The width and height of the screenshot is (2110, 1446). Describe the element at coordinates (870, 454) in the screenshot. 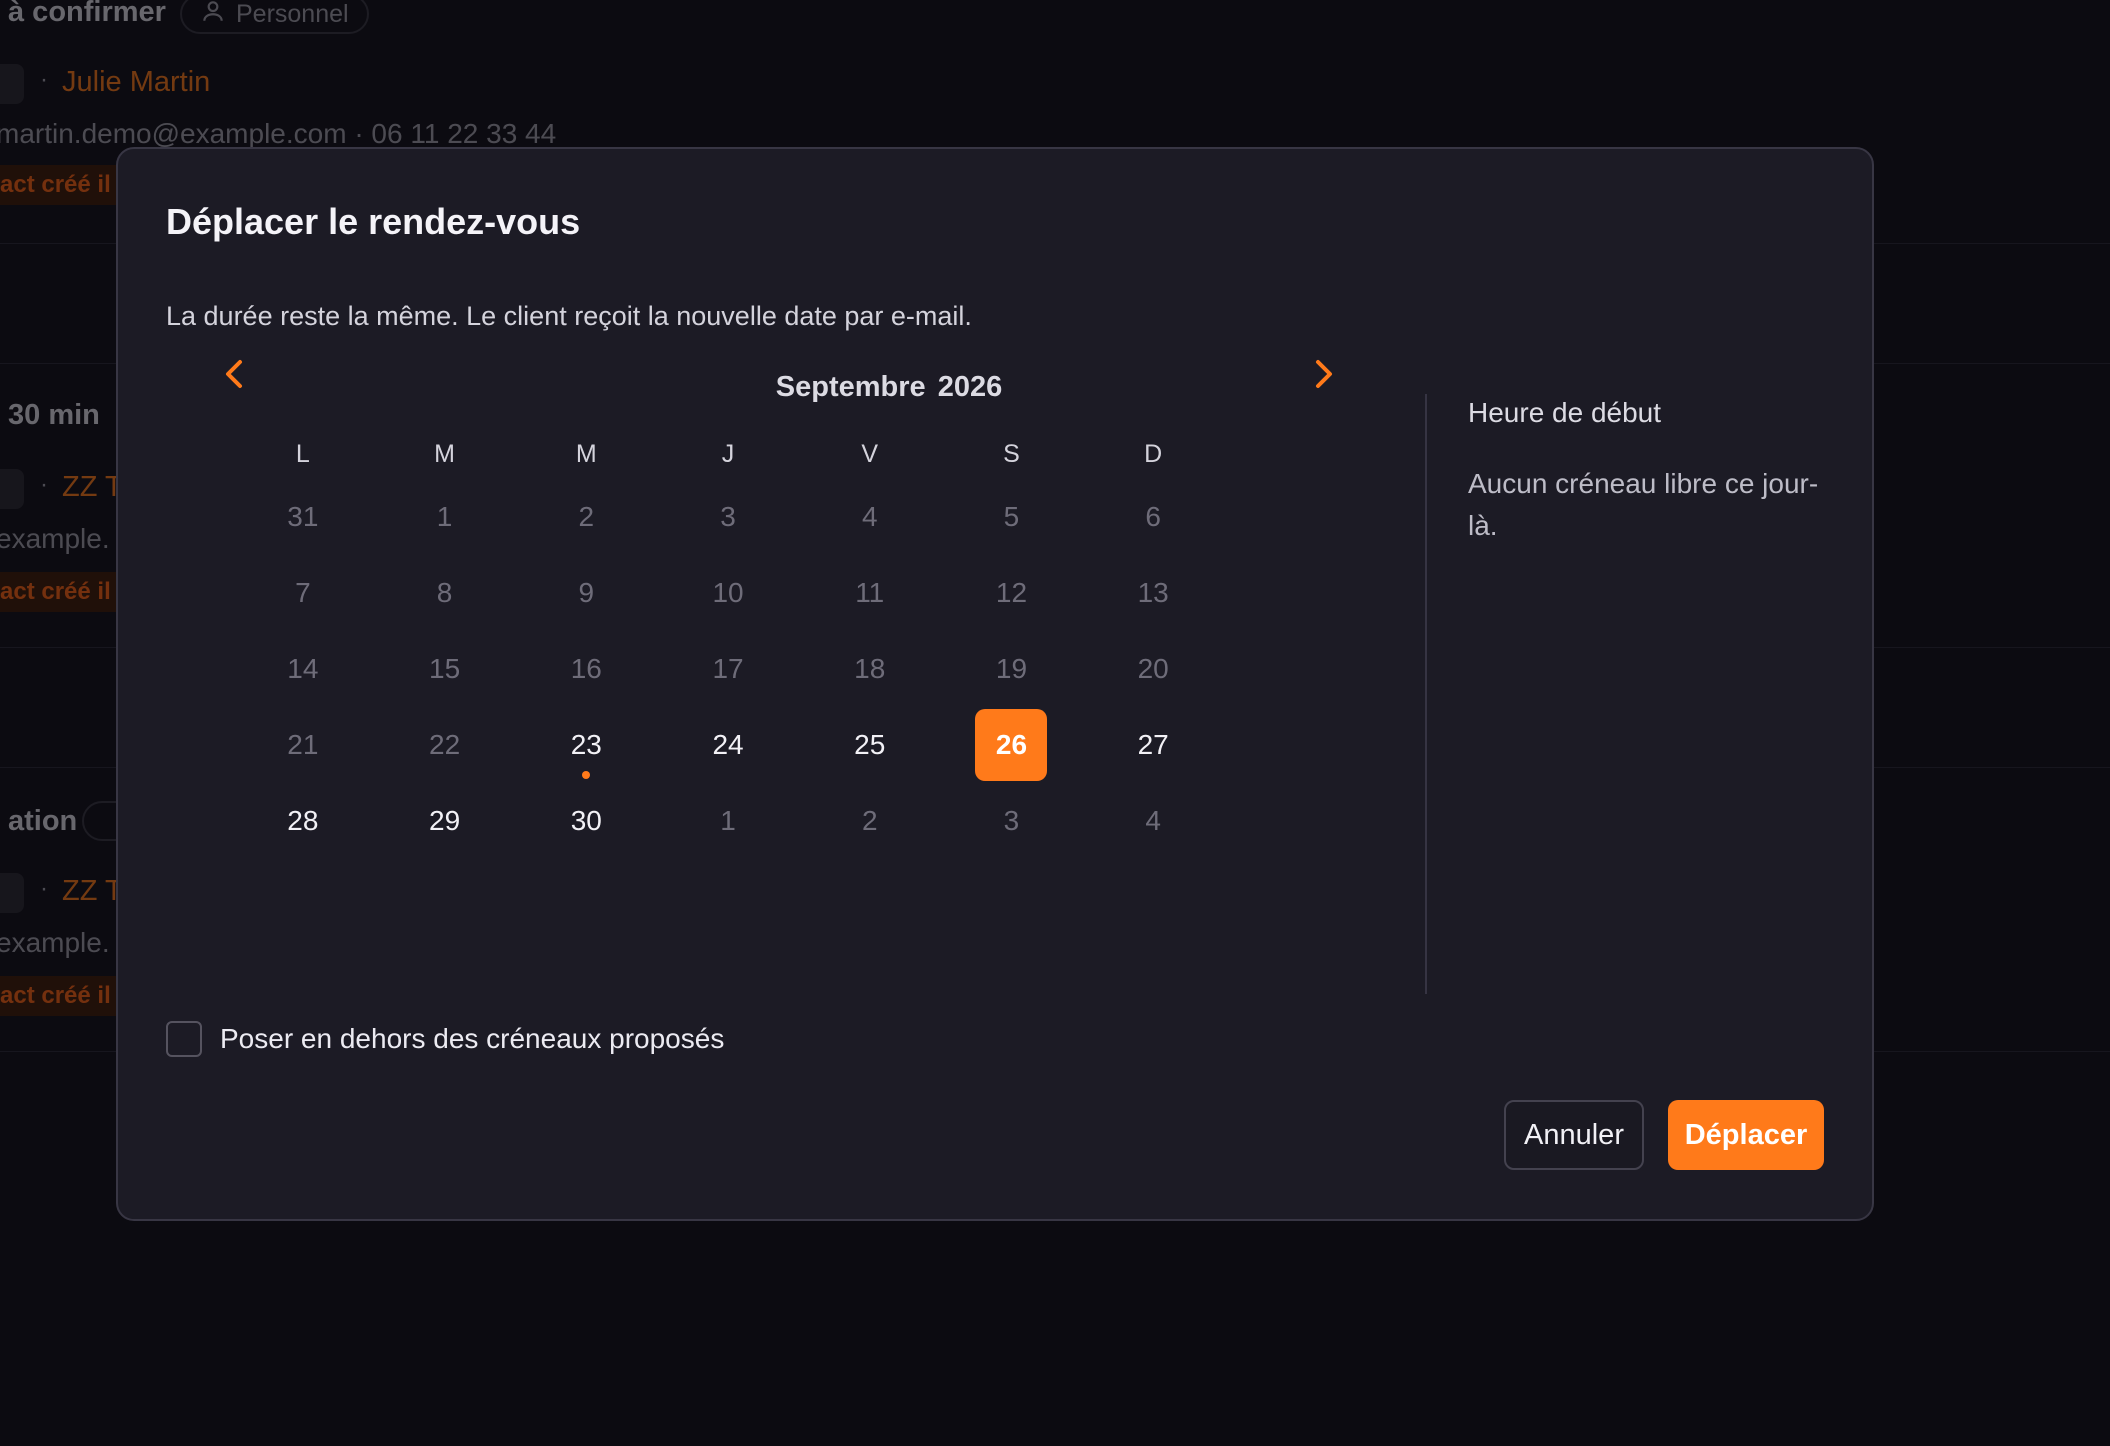

I see `weekday-label: V` at that location.